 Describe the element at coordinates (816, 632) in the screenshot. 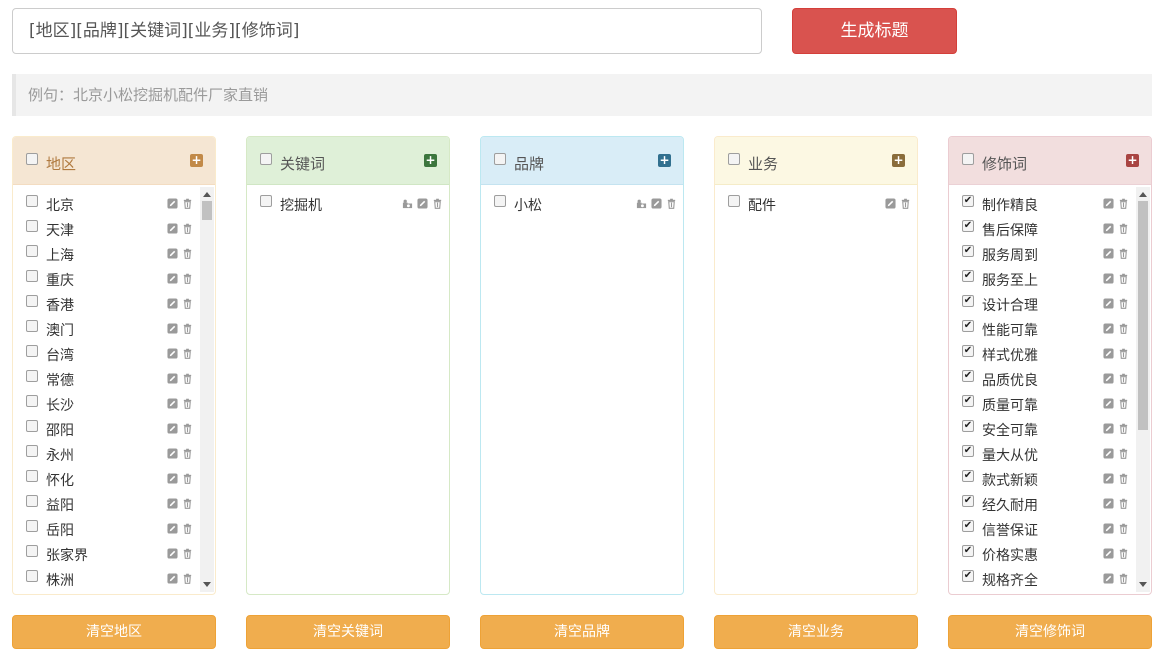

I see `clear-business-button: 清空业务` at that location.